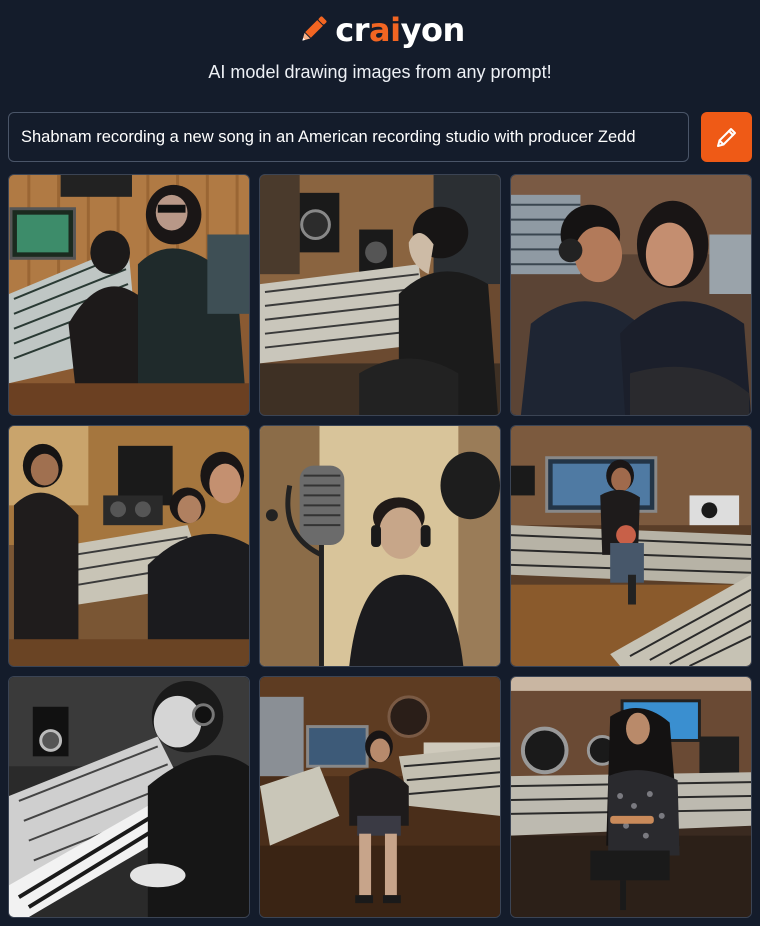  I want to click on brand-accent: ai, so click(385, 30).